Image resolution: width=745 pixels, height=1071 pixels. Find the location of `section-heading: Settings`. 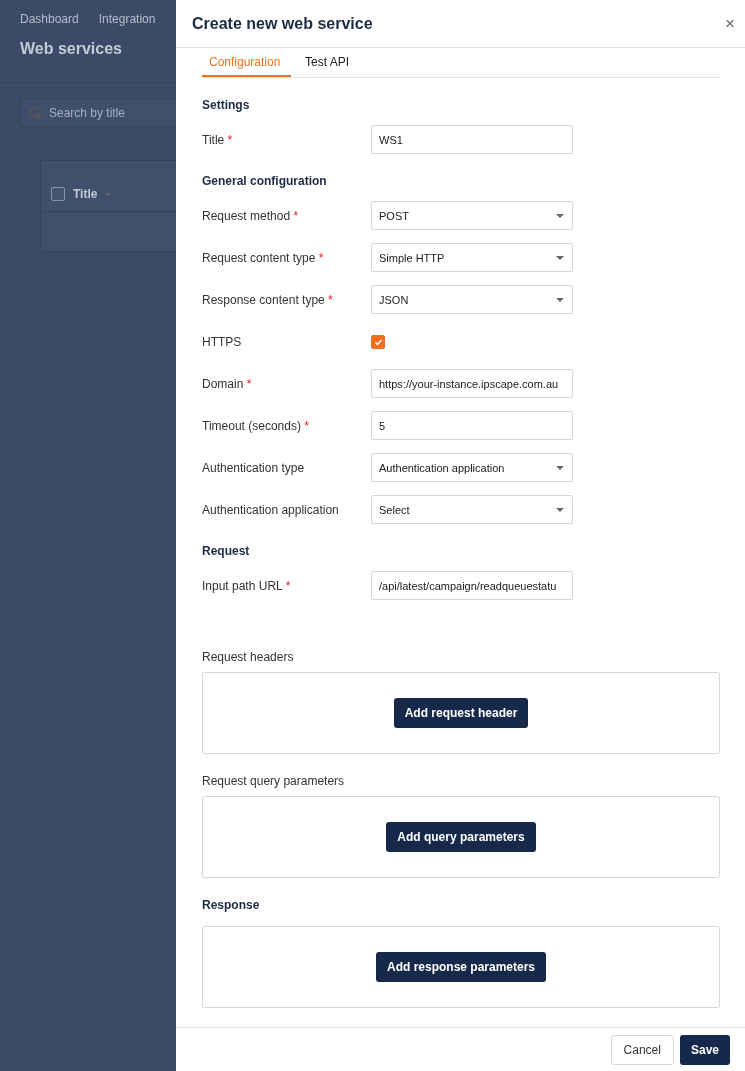

section-heading: Settings is located at coordinates (226, 105).